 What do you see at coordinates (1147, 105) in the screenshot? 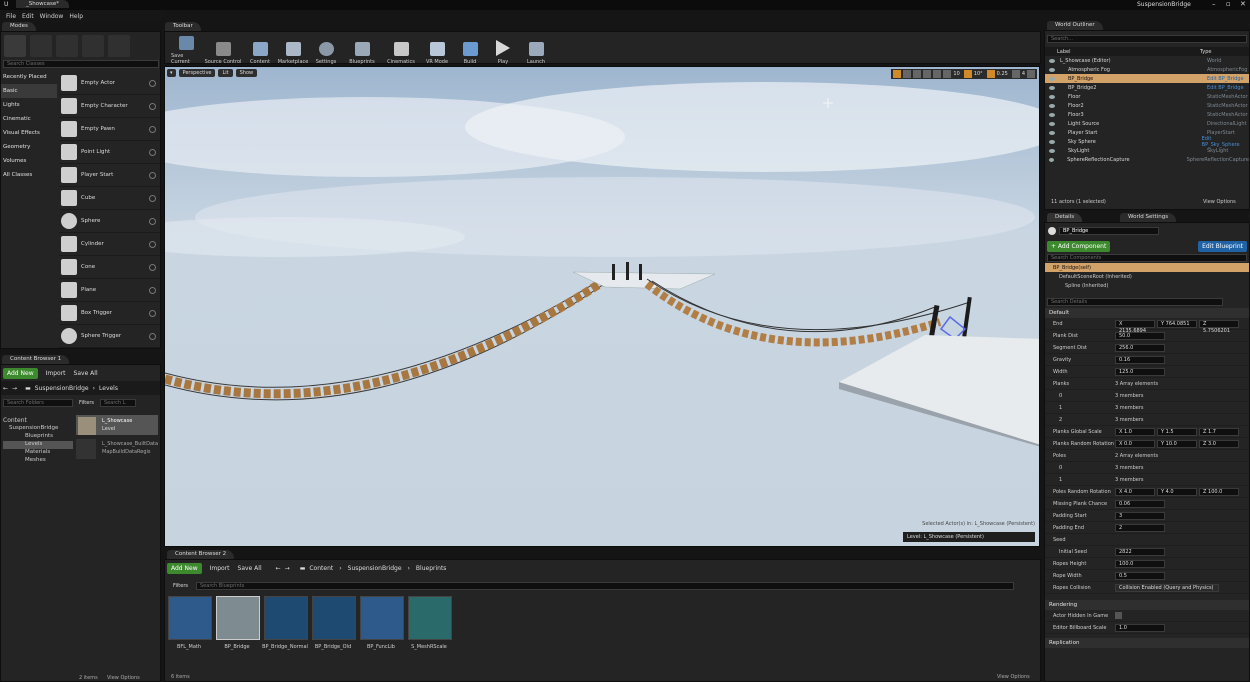
I see `outliner-row: Floor2 StaticMeshActor` at bounding box center [1147, 105].